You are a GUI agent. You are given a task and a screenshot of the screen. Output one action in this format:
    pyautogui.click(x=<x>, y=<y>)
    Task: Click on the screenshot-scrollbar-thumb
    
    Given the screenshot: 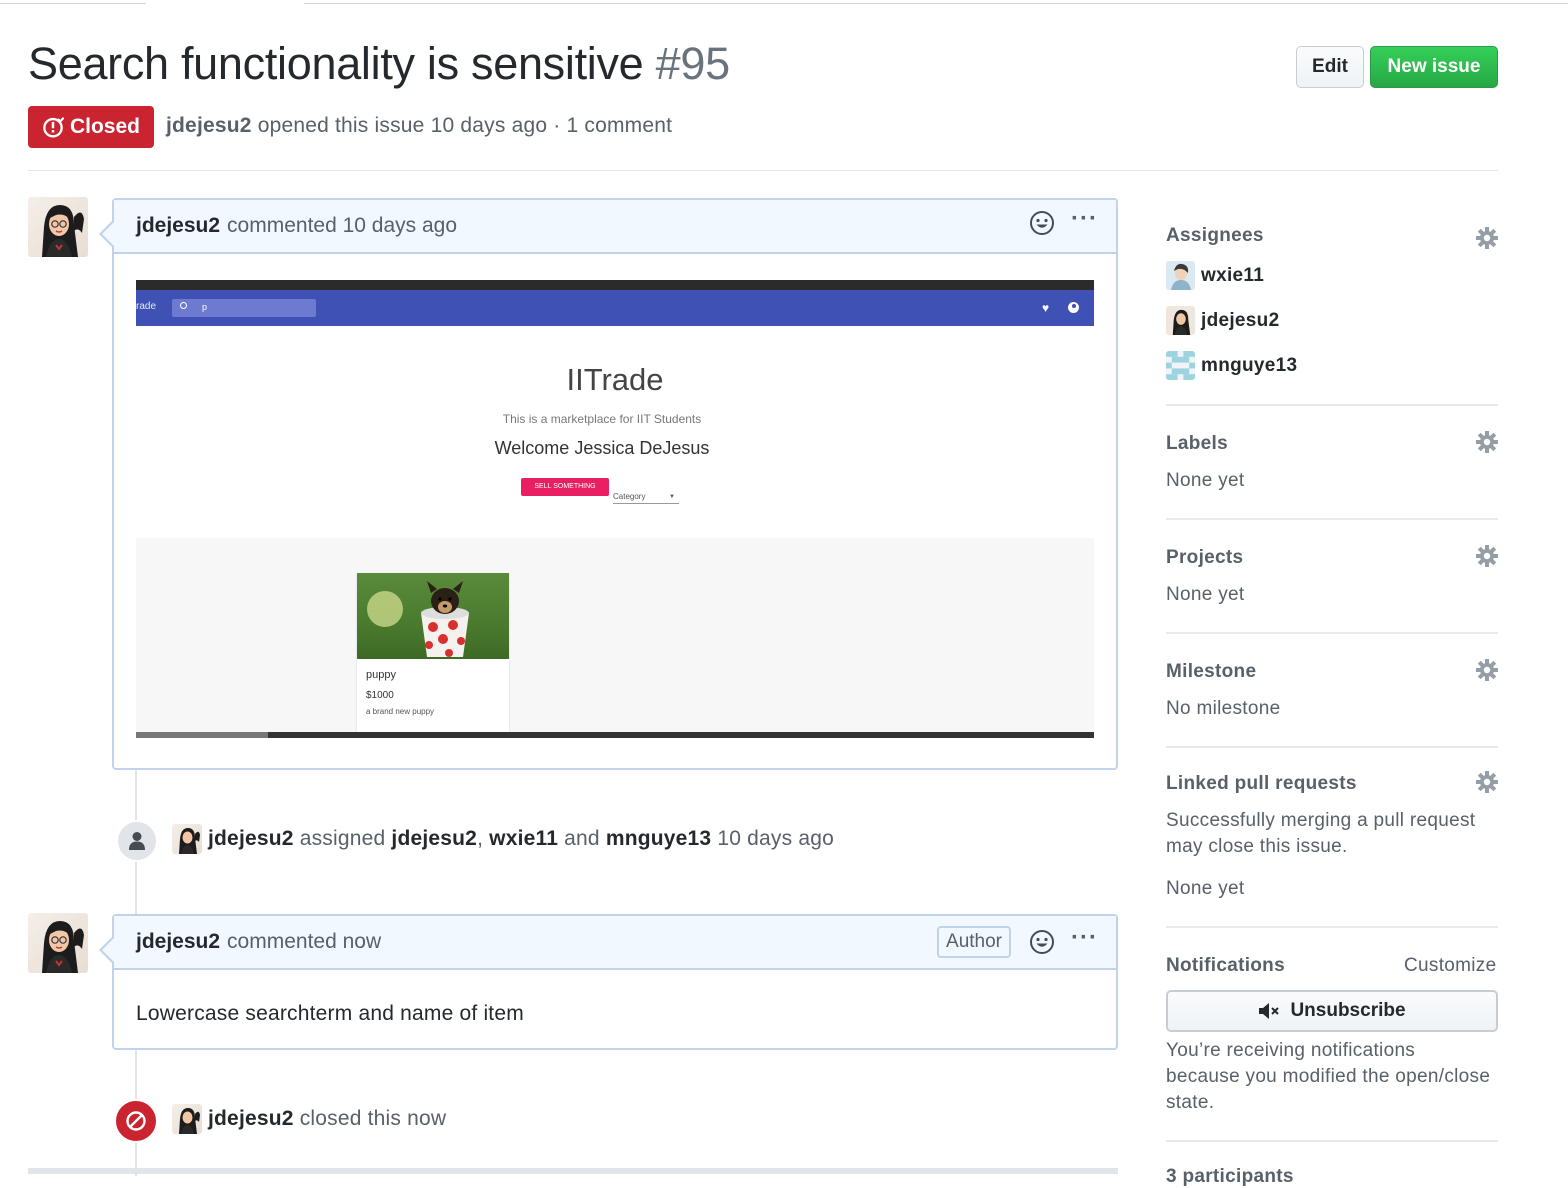 What is the action you would take?
    pyautogui.click(x=202, y=735)
    